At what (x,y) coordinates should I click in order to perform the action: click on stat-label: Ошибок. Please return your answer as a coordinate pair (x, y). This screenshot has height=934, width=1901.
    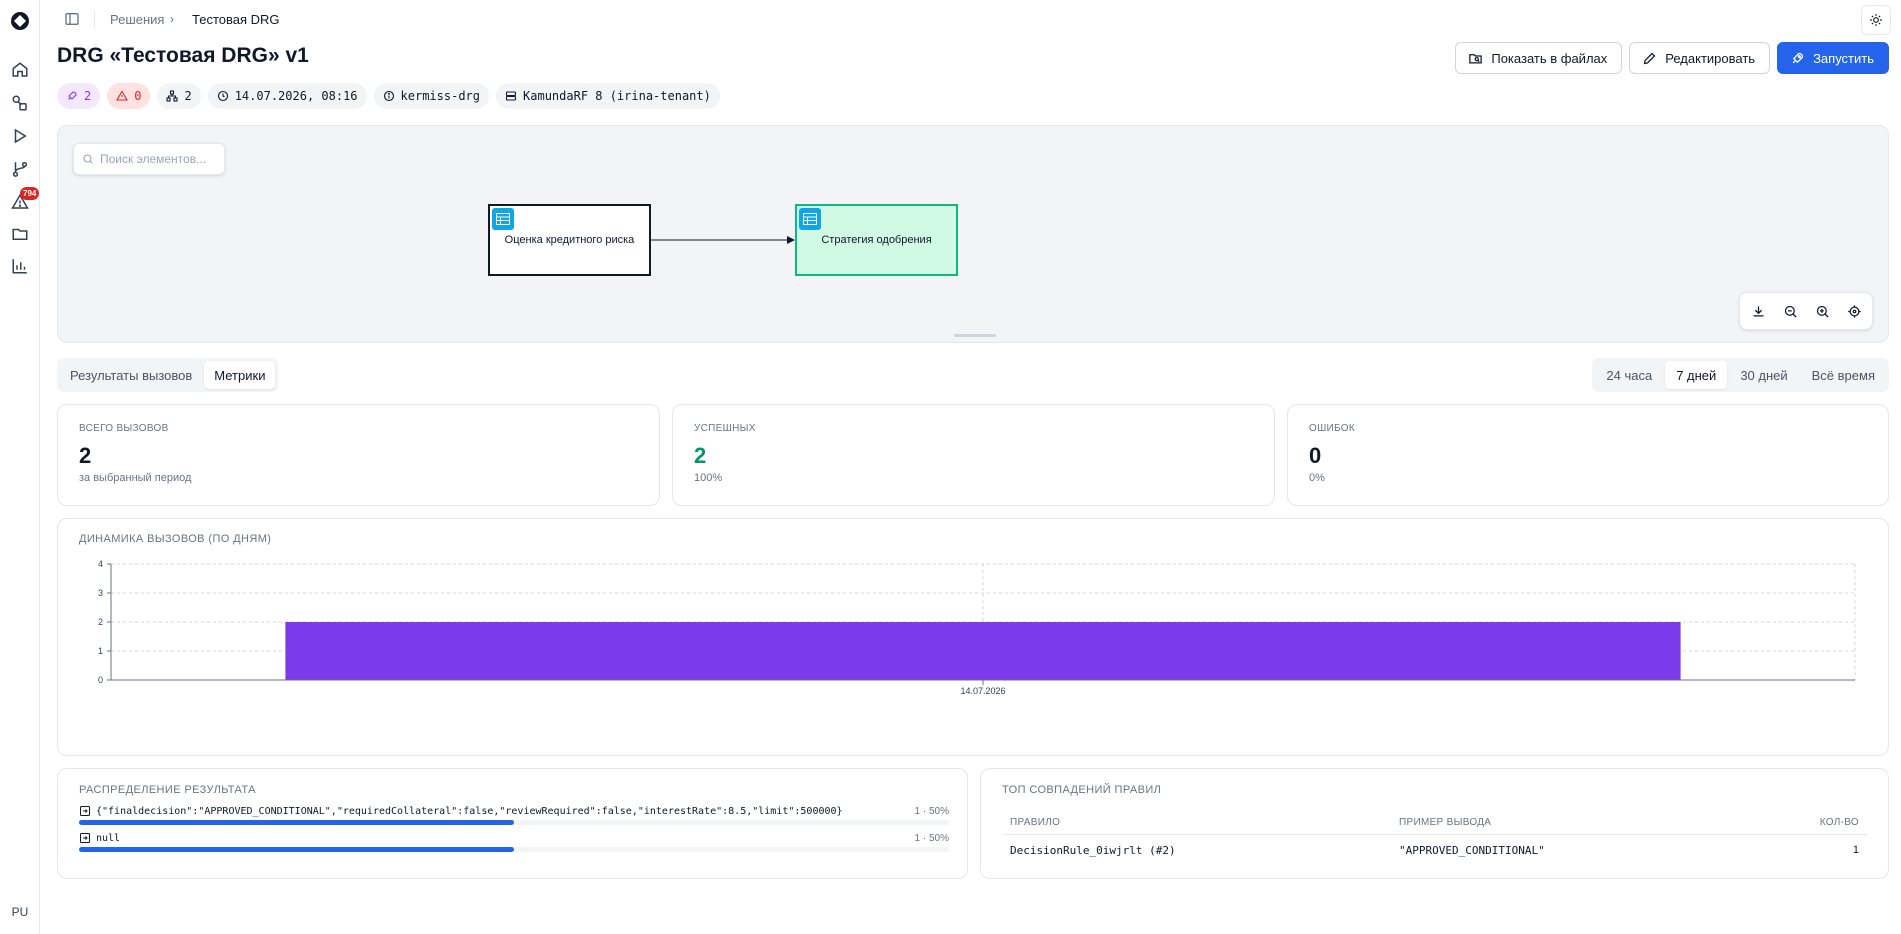
    Looking at the image, I should click on (1332, 428).